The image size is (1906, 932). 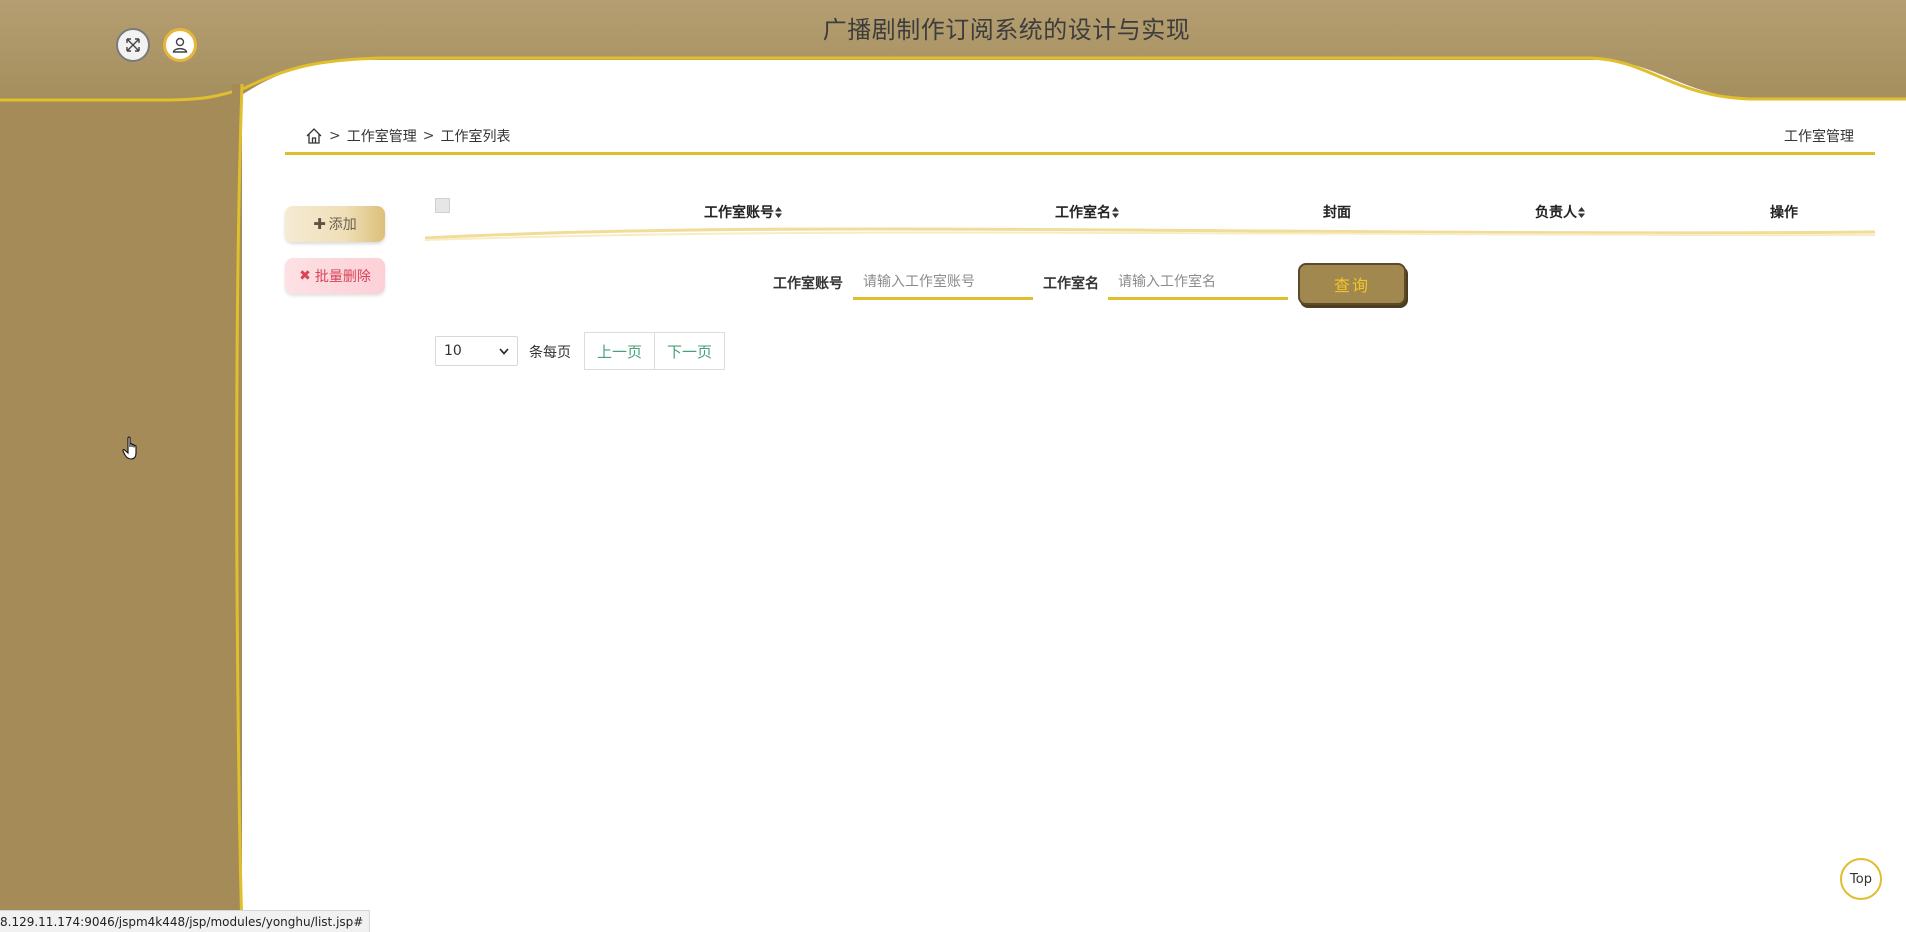 I want to click on breadcrumb-item-studio-list: 工作室列表, so click(x=475, y=137).